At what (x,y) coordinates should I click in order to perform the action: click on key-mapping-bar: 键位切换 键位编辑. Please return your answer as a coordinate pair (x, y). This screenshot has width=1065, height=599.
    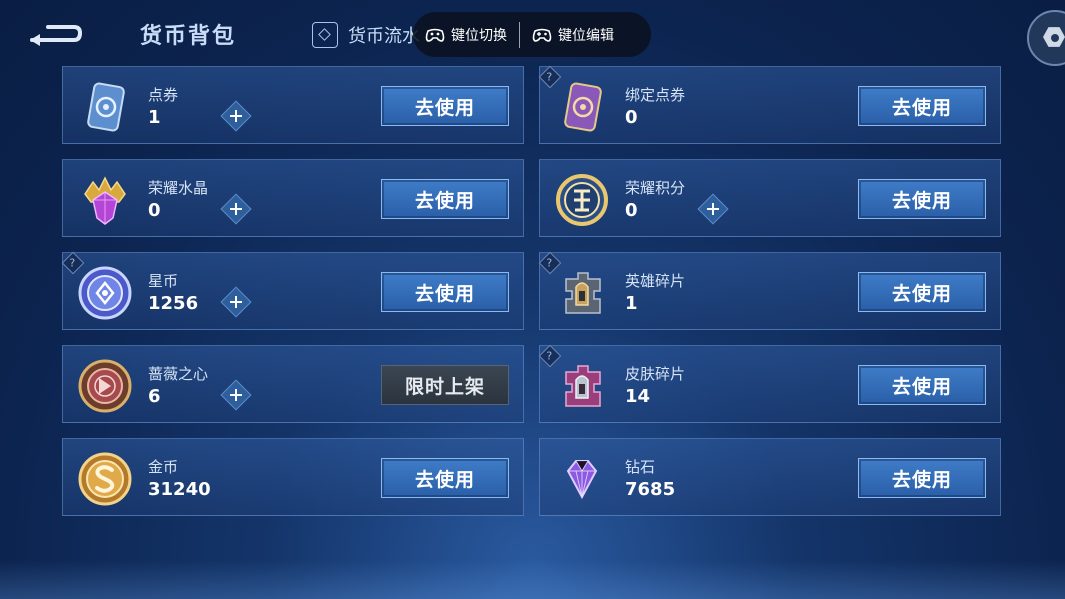
    Looking at the image, I should click on (532, 34).